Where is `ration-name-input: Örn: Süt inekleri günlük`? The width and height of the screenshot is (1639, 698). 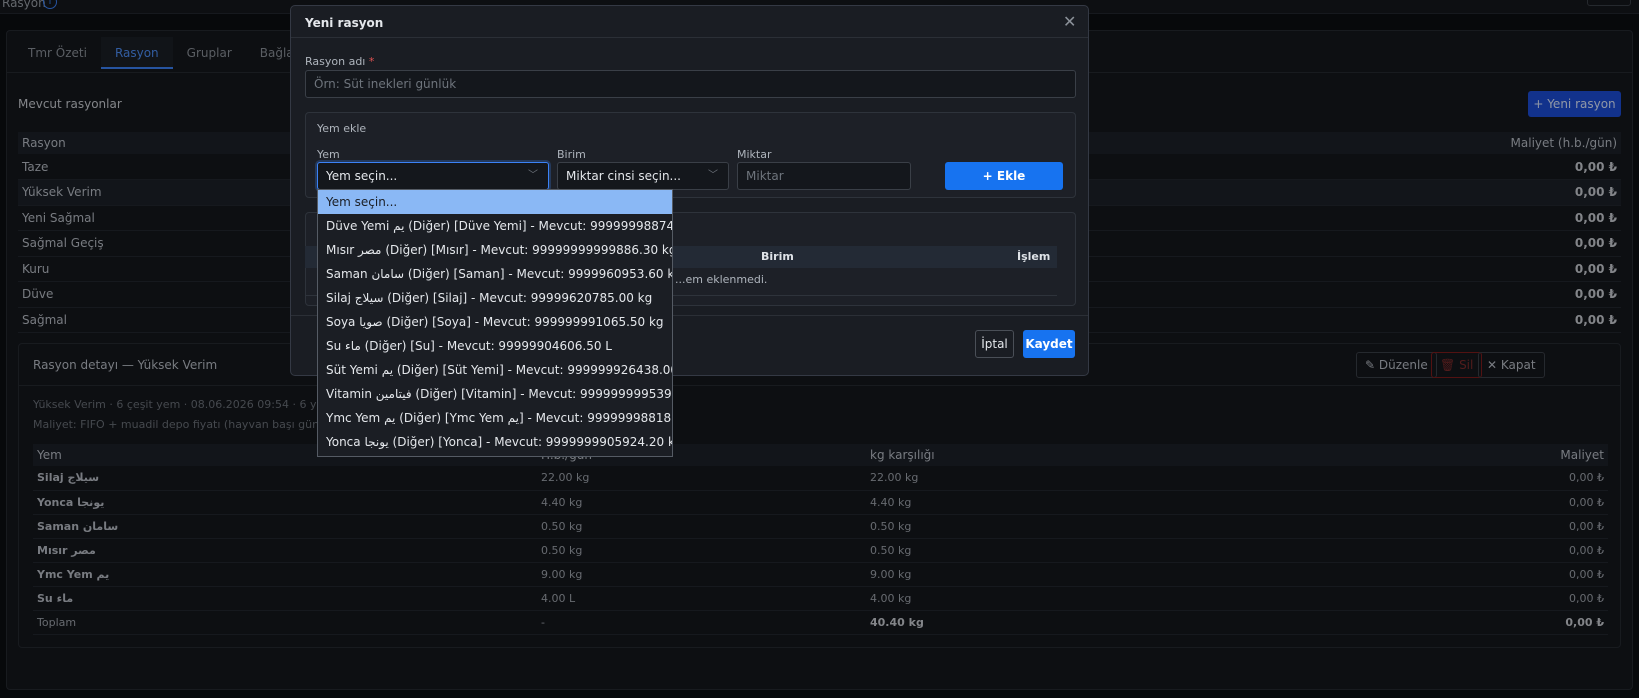 ration-name-input: Örn: Süt inekleri günlük is located at coordinates (690, 84).